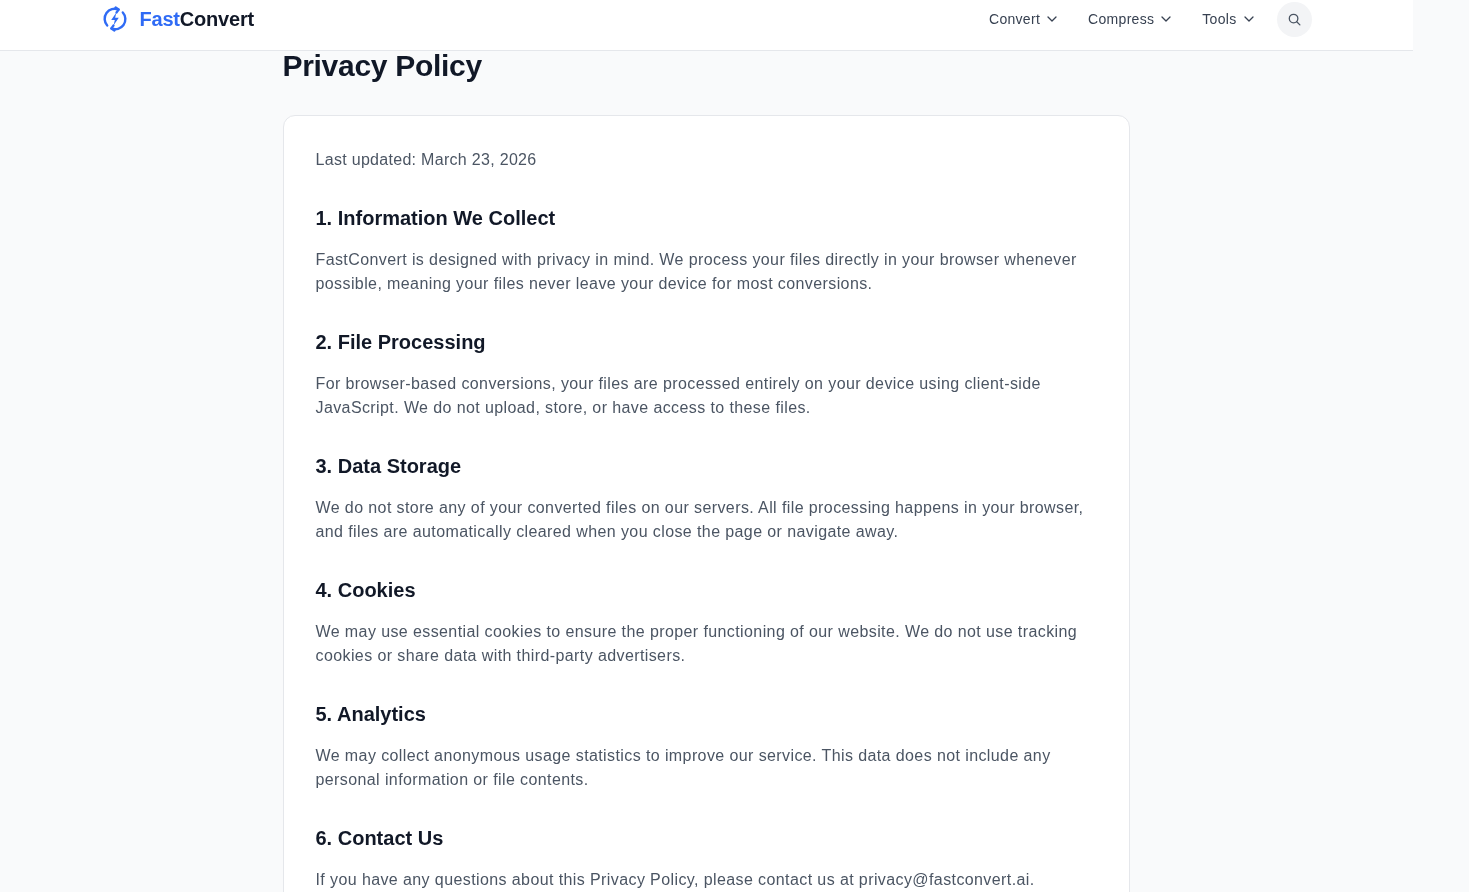 The width and height of the screenshot is (1469, 892). I want to click on last-updated-text: Last updated: March 23, 2026, so click(426, 160).